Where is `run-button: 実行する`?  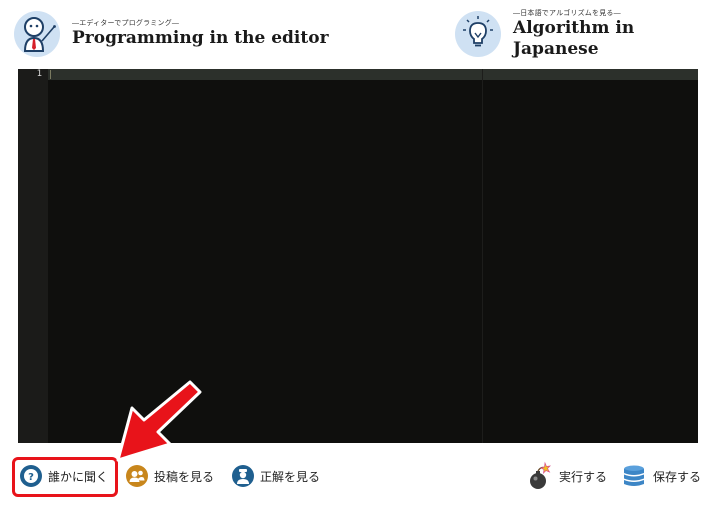
run-button: 実行する is located at coordinates (567, 476).